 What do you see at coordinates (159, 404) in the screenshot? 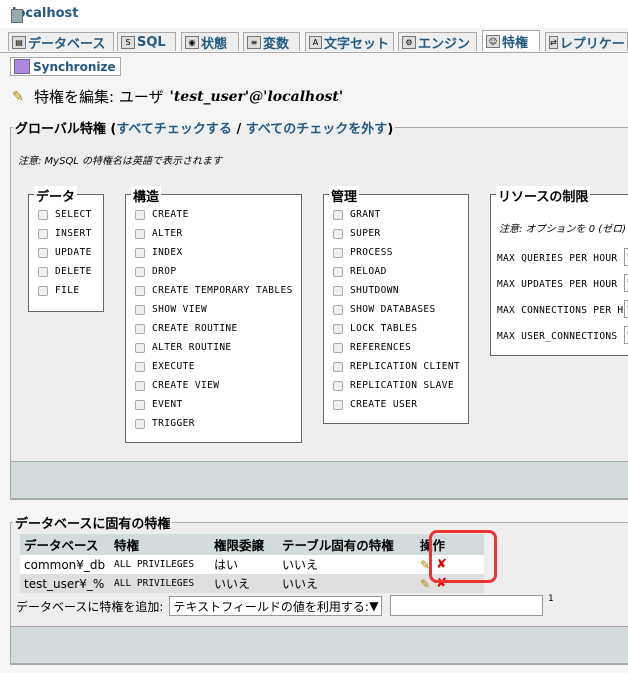
I see `priv-event: EVENT` at bounding box center [159, 404].